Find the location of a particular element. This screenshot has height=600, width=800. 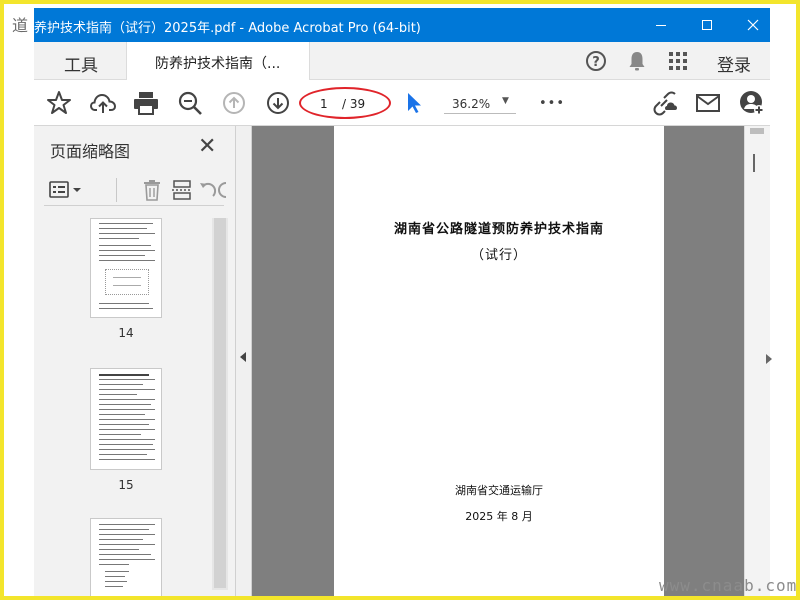

star-icon is located at coordinates (59, 102).